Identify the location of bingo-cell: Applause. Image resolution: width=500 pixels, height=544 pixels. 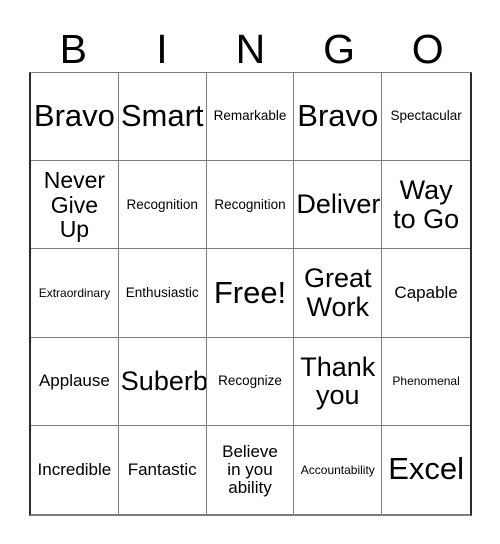
(75, 381).